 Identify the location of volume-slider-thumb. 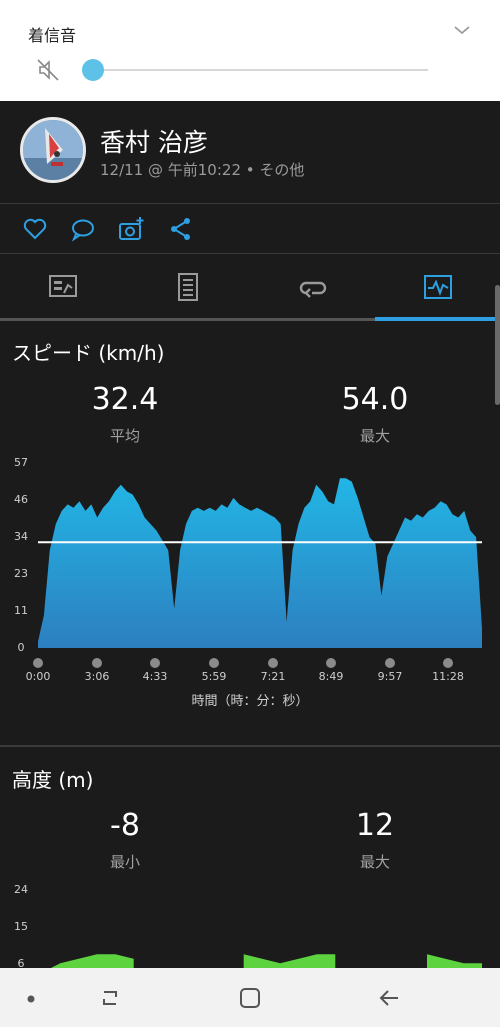
(93, 70).